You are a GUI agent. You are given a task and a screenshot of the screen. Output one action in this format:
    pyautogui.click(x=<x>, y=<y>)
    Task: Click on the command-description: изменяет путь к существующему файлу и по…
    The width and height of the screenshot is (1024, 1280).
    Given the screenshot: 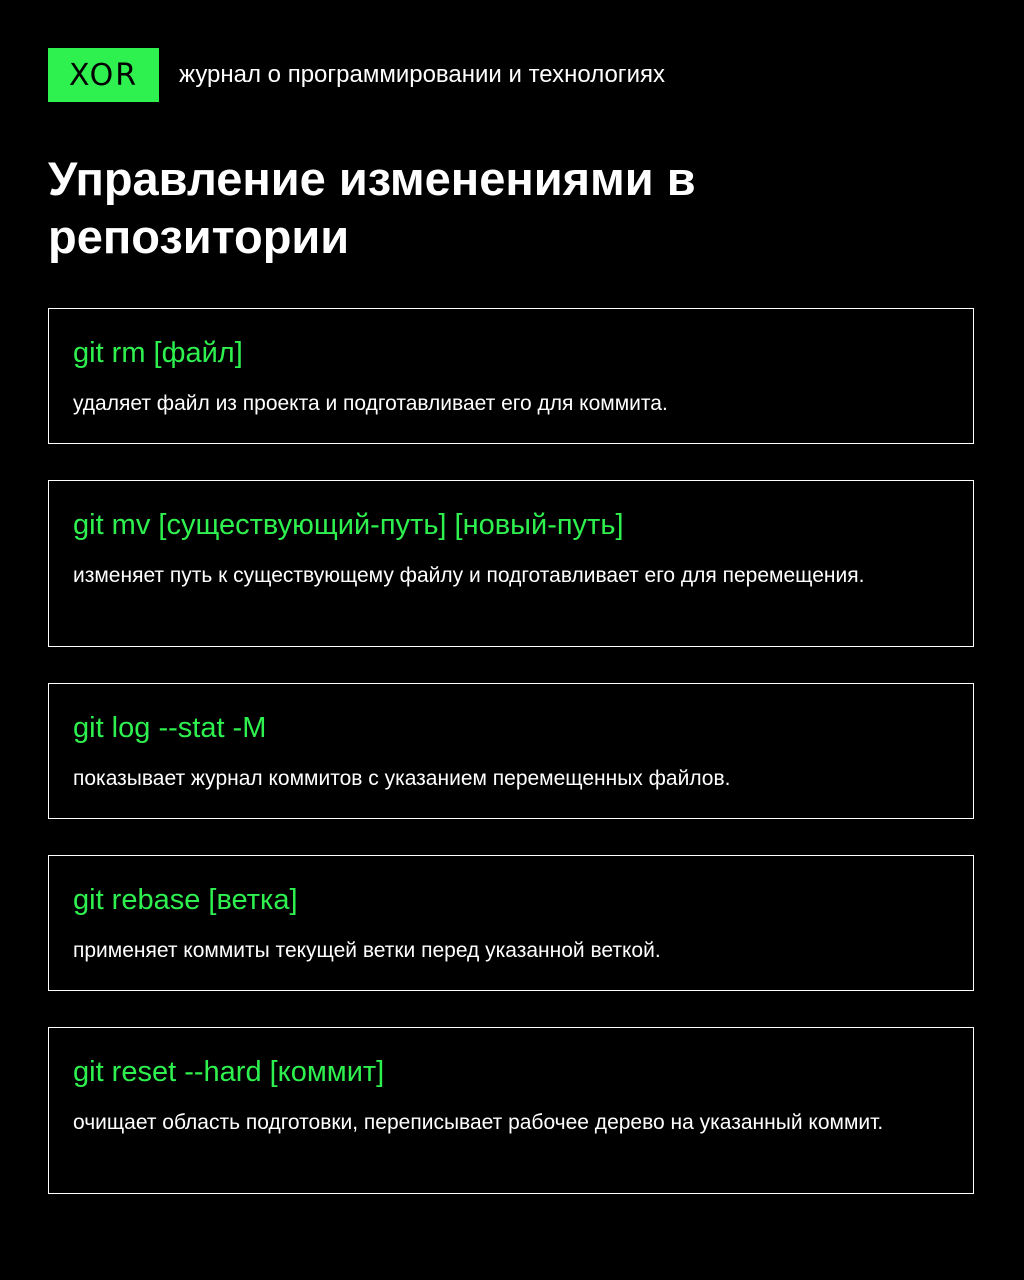 What is the action you would take?
    pyautogui.click(x=469, y=575)
    